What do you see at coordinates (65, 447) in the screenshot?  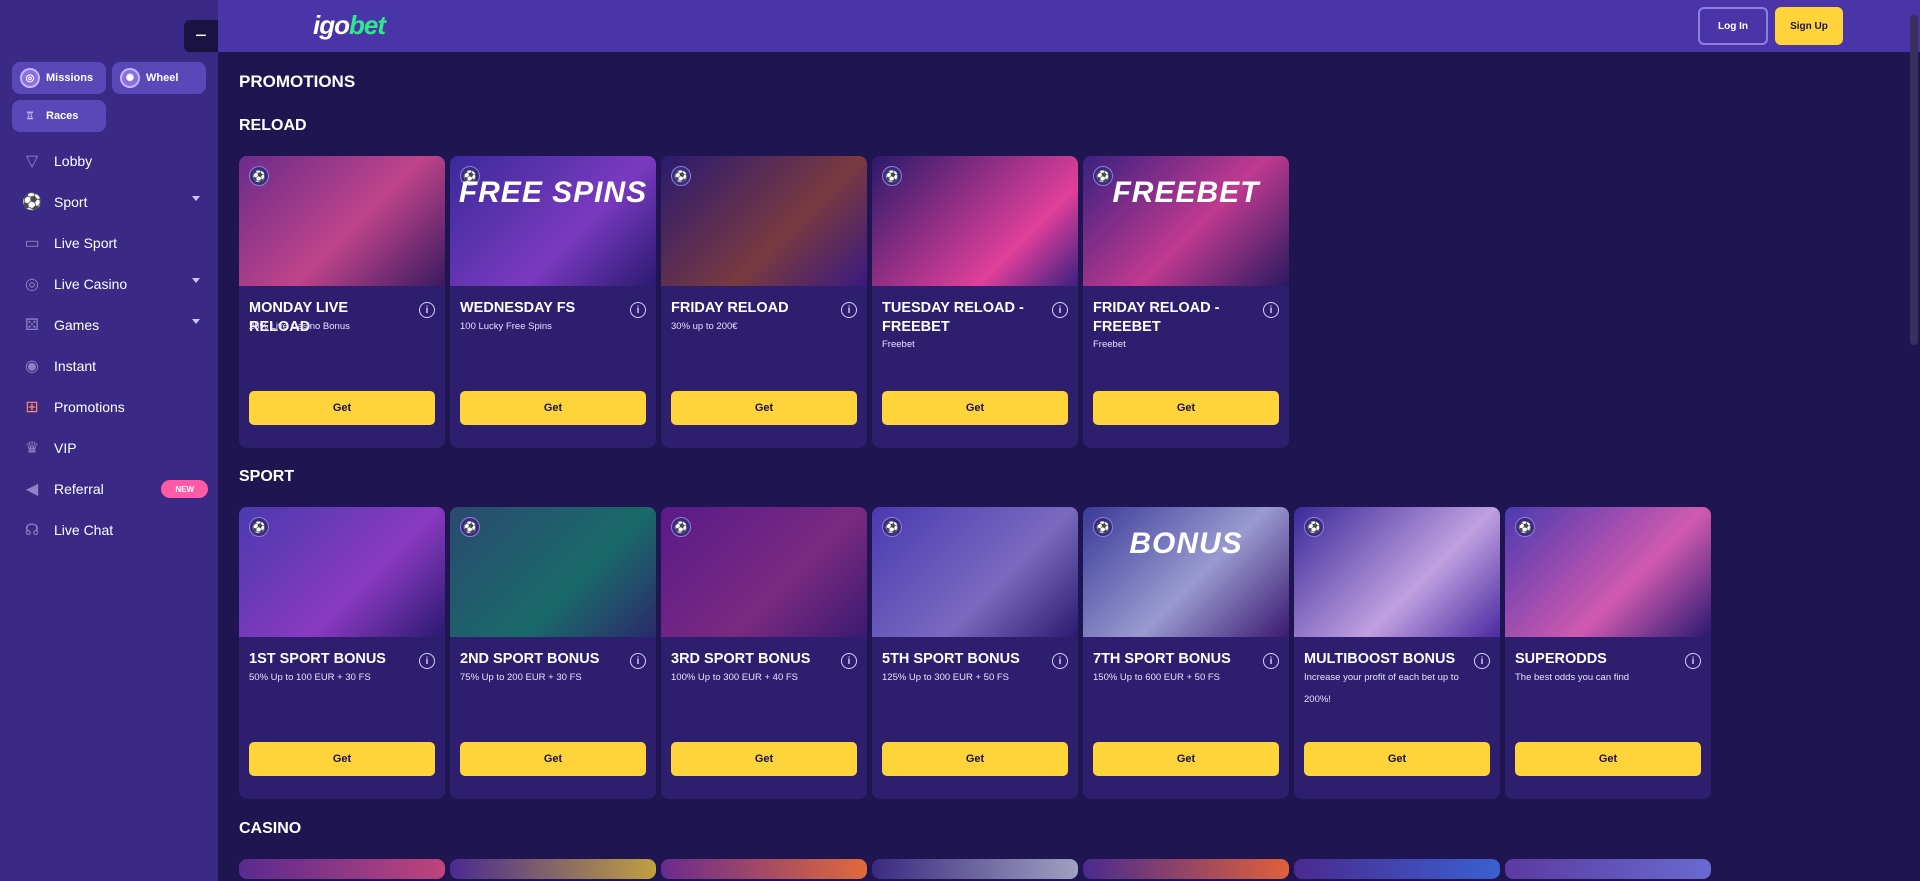 I see `sidebar-item-label: VIP` at bounding box center [65, 447].